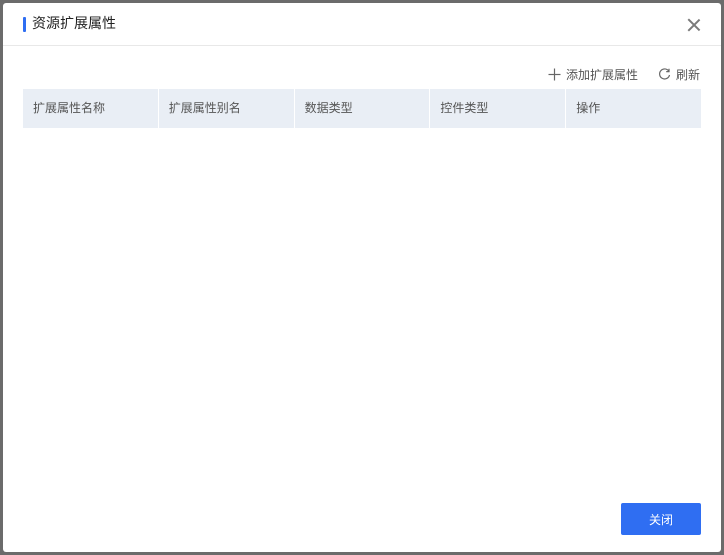  I want to click on plus-icon, so click(554, 74).